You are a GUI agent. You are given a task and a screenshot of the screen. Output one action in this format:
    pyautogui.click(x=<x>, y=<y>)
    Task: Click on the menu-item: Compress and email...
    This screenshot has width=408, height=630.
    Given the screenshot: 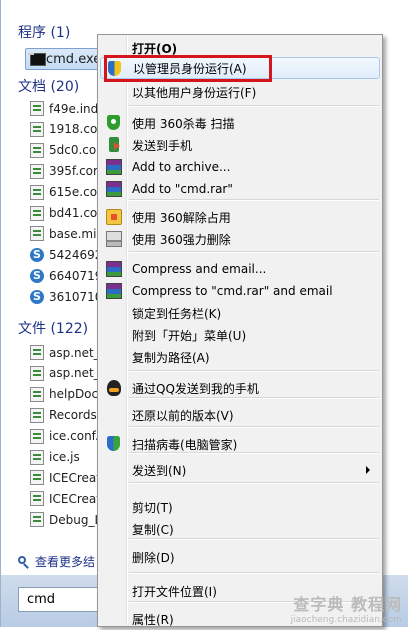 What is the action you would take?
    pyautogui.click(x=240, y=269)
    